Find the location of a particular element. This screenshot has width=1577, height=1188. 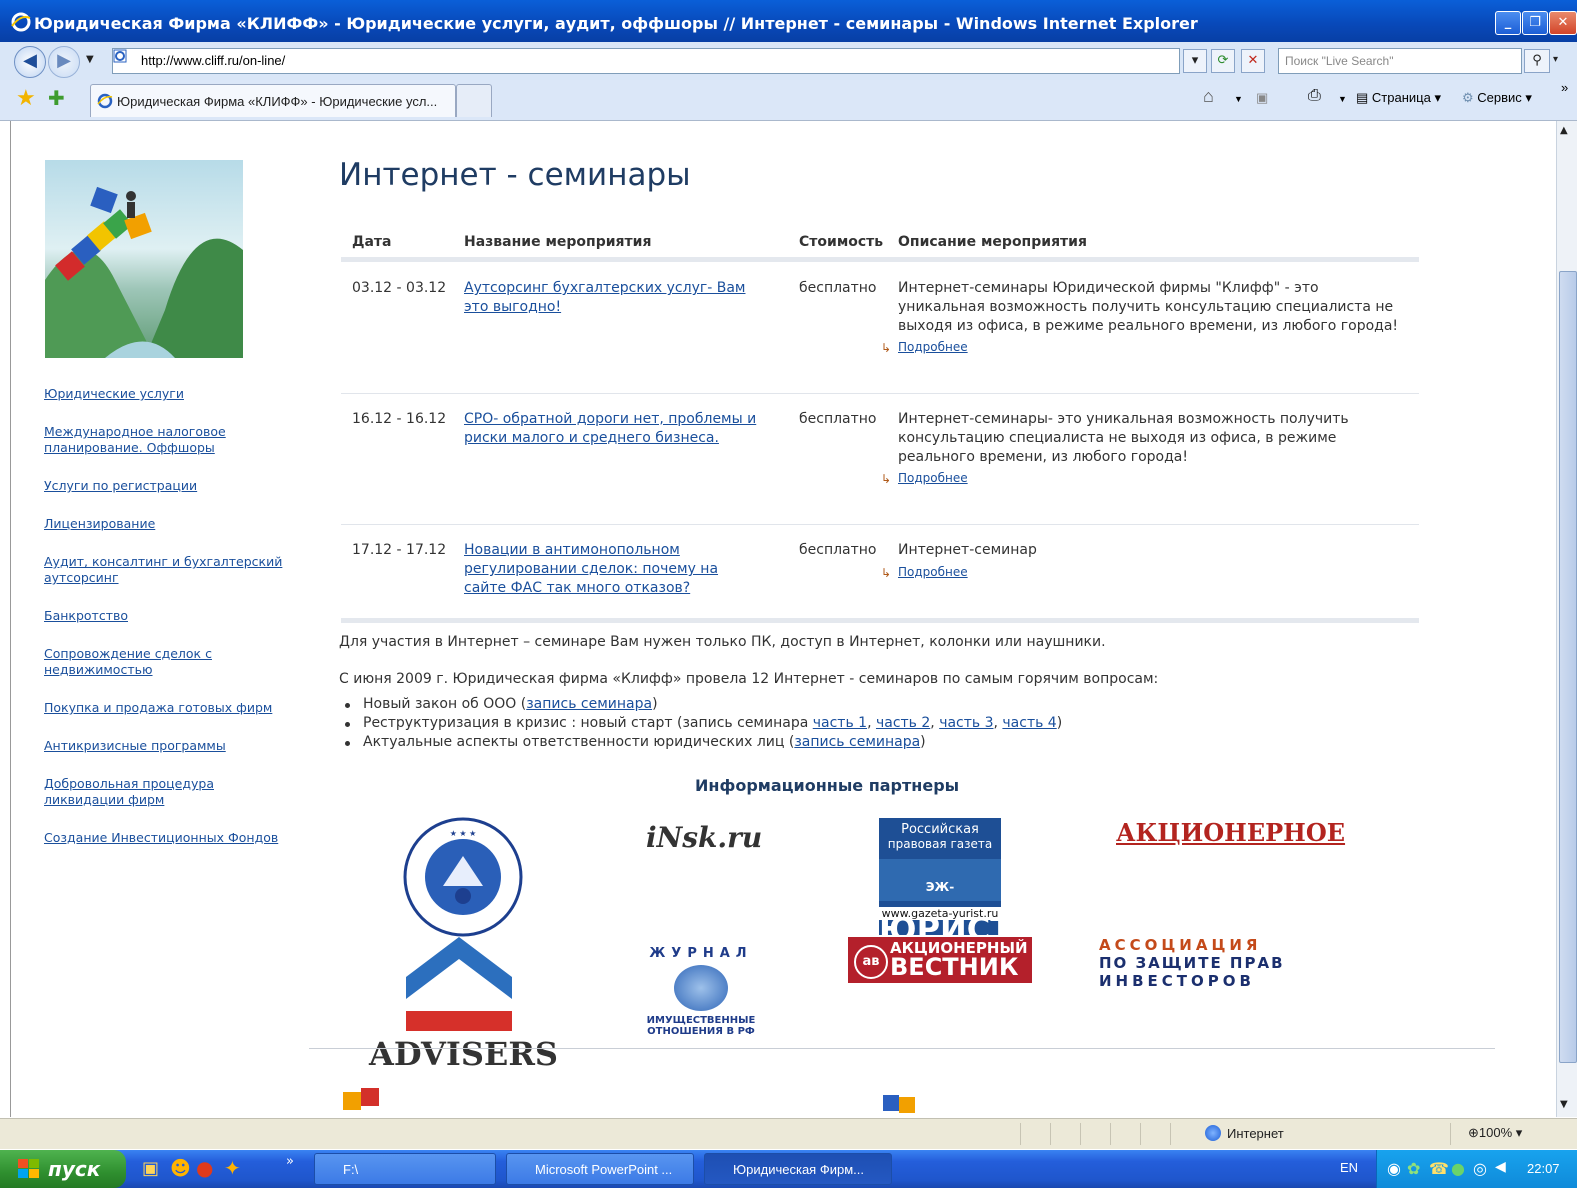

insk-logo: iNsk.ru is located at coordinates (704, 837).